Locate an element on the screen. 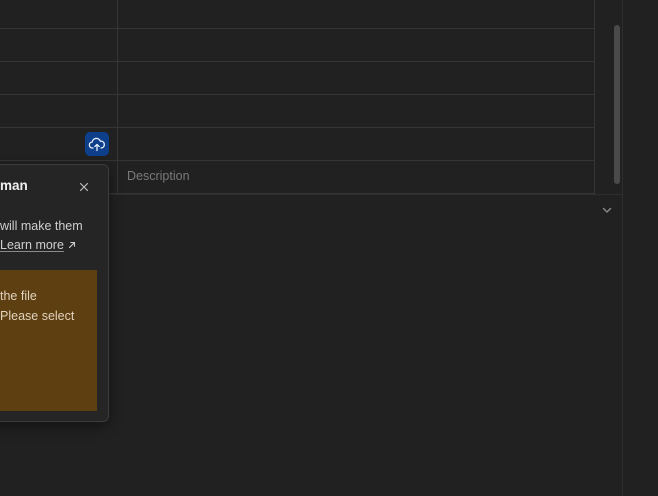 Image resolution: width=658 pixels, height=496 pixels. scrollbar-thumb is located at coordinates (617, 104).